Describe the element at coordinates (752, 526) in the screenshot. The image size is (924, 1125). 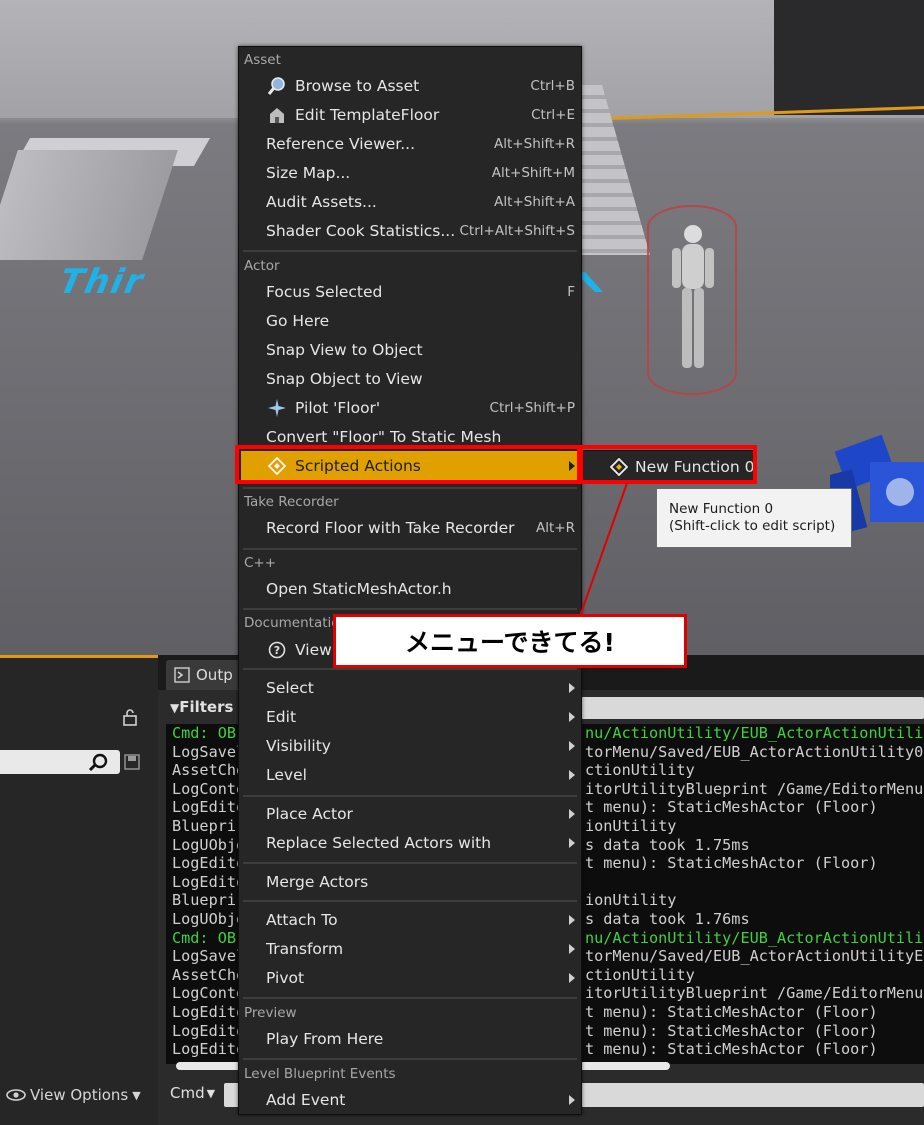
I see `tooltip-hint: (Shift-click to edit script)` at that location.